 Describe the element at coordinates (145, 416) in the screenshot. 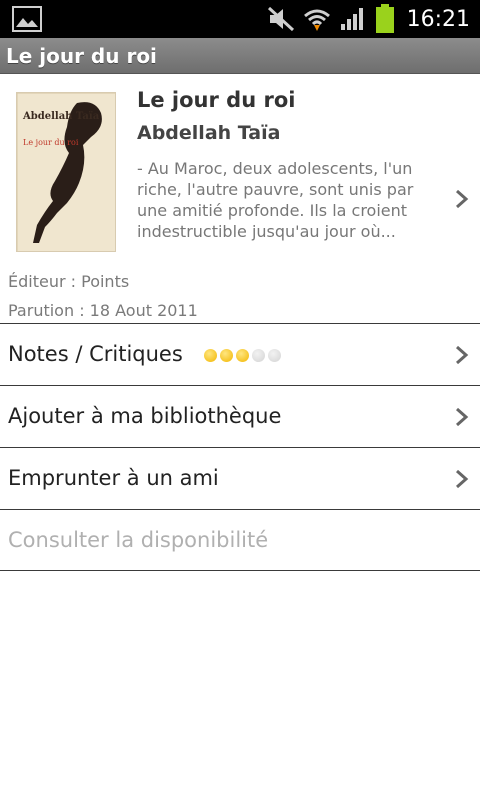

I see `row-label: Ajouter à ma bibliothèque` at that location.